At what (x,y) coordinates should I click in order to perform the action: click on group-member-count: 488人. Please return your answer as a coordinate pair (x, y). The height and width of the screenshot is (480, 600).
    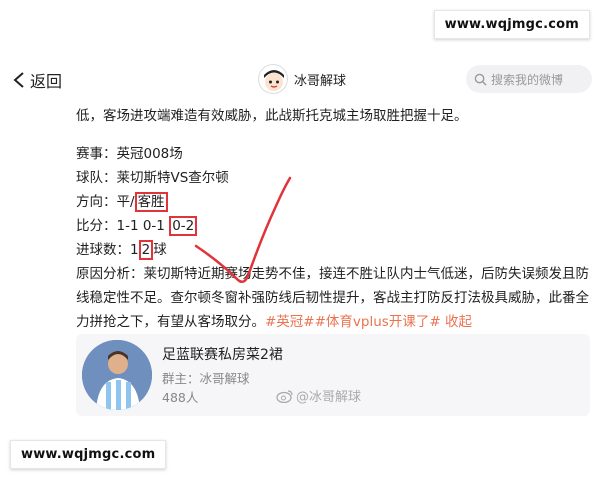
    Looking at the image, I should click on (180, 397).